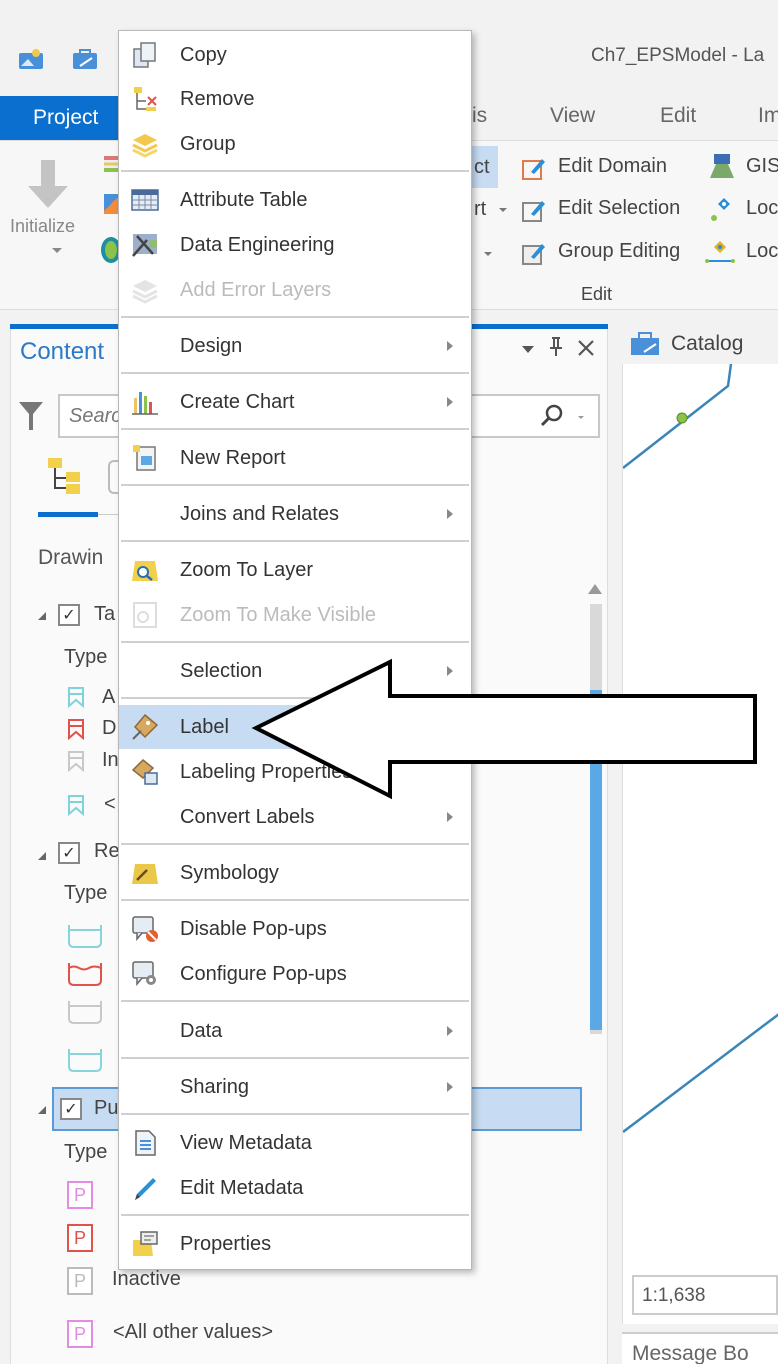  What do you see at coordinates (743, 169) in the screenshot?
I see `gis-button: GIS` at bounding box center [743, 169].